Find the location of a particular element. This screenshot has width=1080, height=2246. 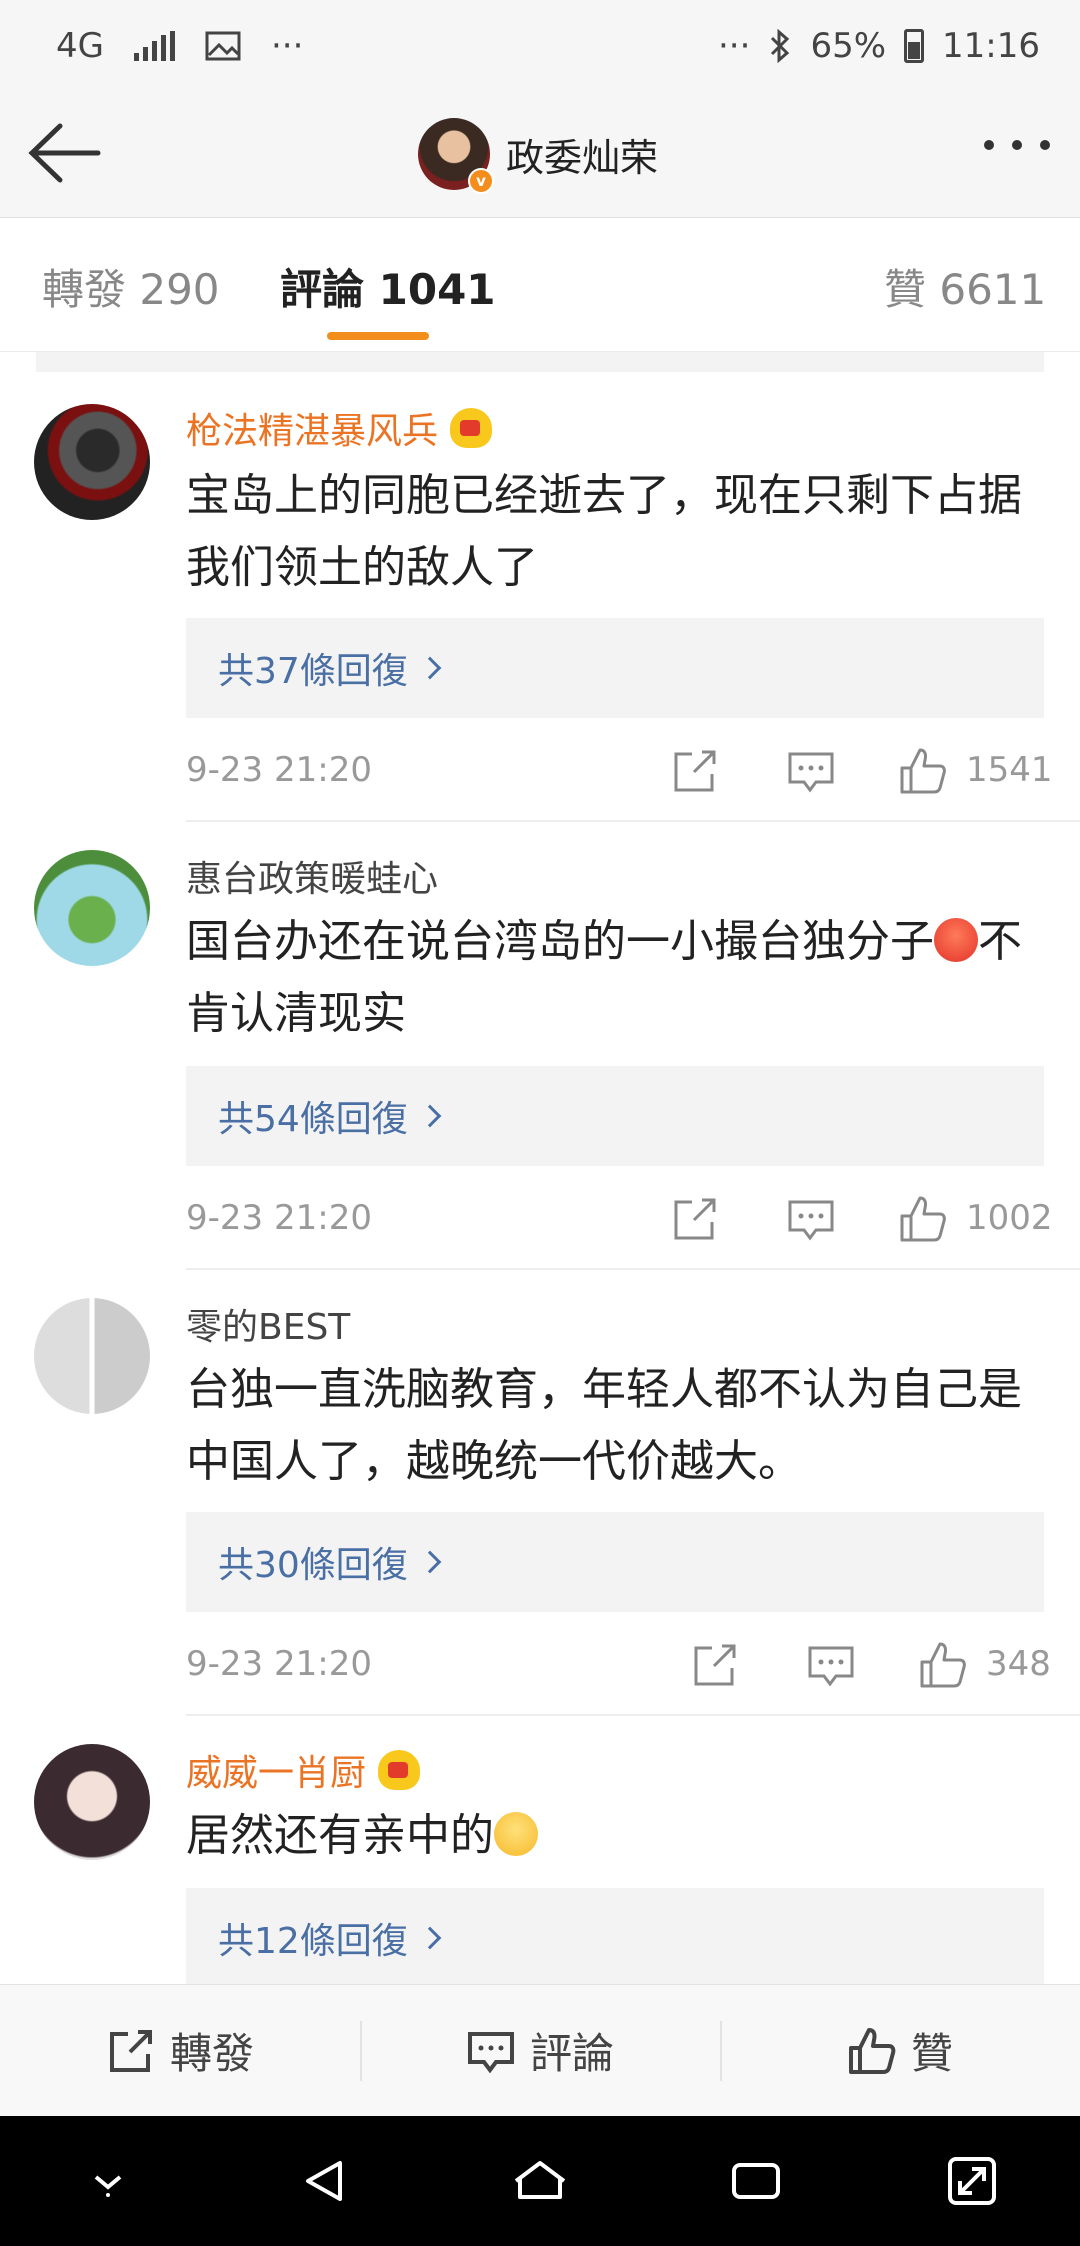

nav-bar: v 政委灿荣 is located at coordinates (540, 155).